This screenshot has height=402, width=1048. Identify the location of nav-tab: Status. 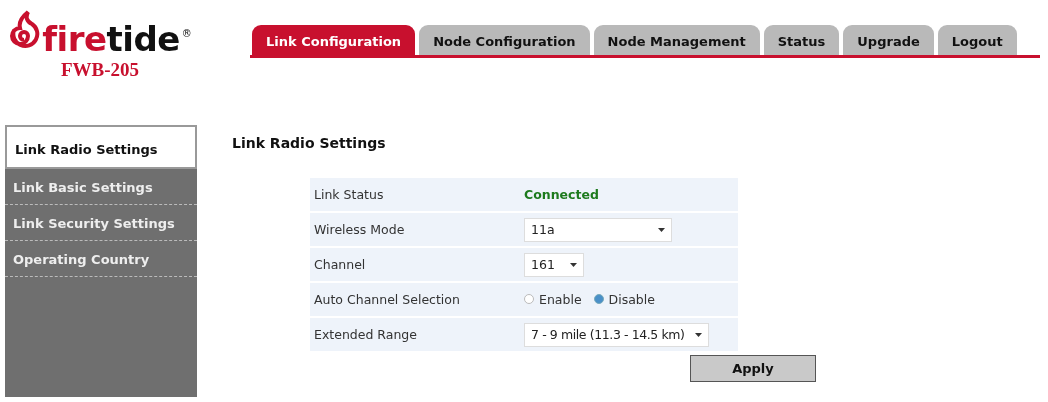
(801, 40).